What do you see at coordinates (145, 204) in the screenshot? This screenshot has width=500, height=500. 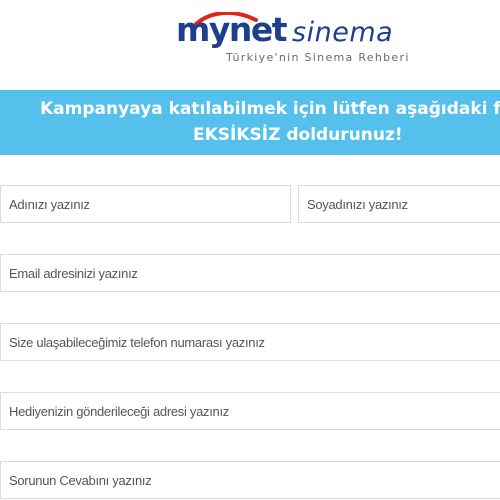 I see `first-name-input` at bounding box center [145, 204].